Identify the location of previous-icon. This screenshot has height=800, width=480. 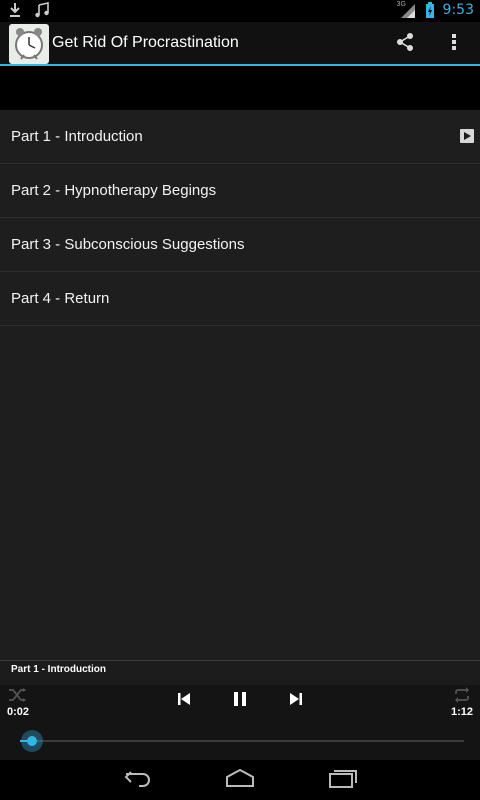
(184, 701).